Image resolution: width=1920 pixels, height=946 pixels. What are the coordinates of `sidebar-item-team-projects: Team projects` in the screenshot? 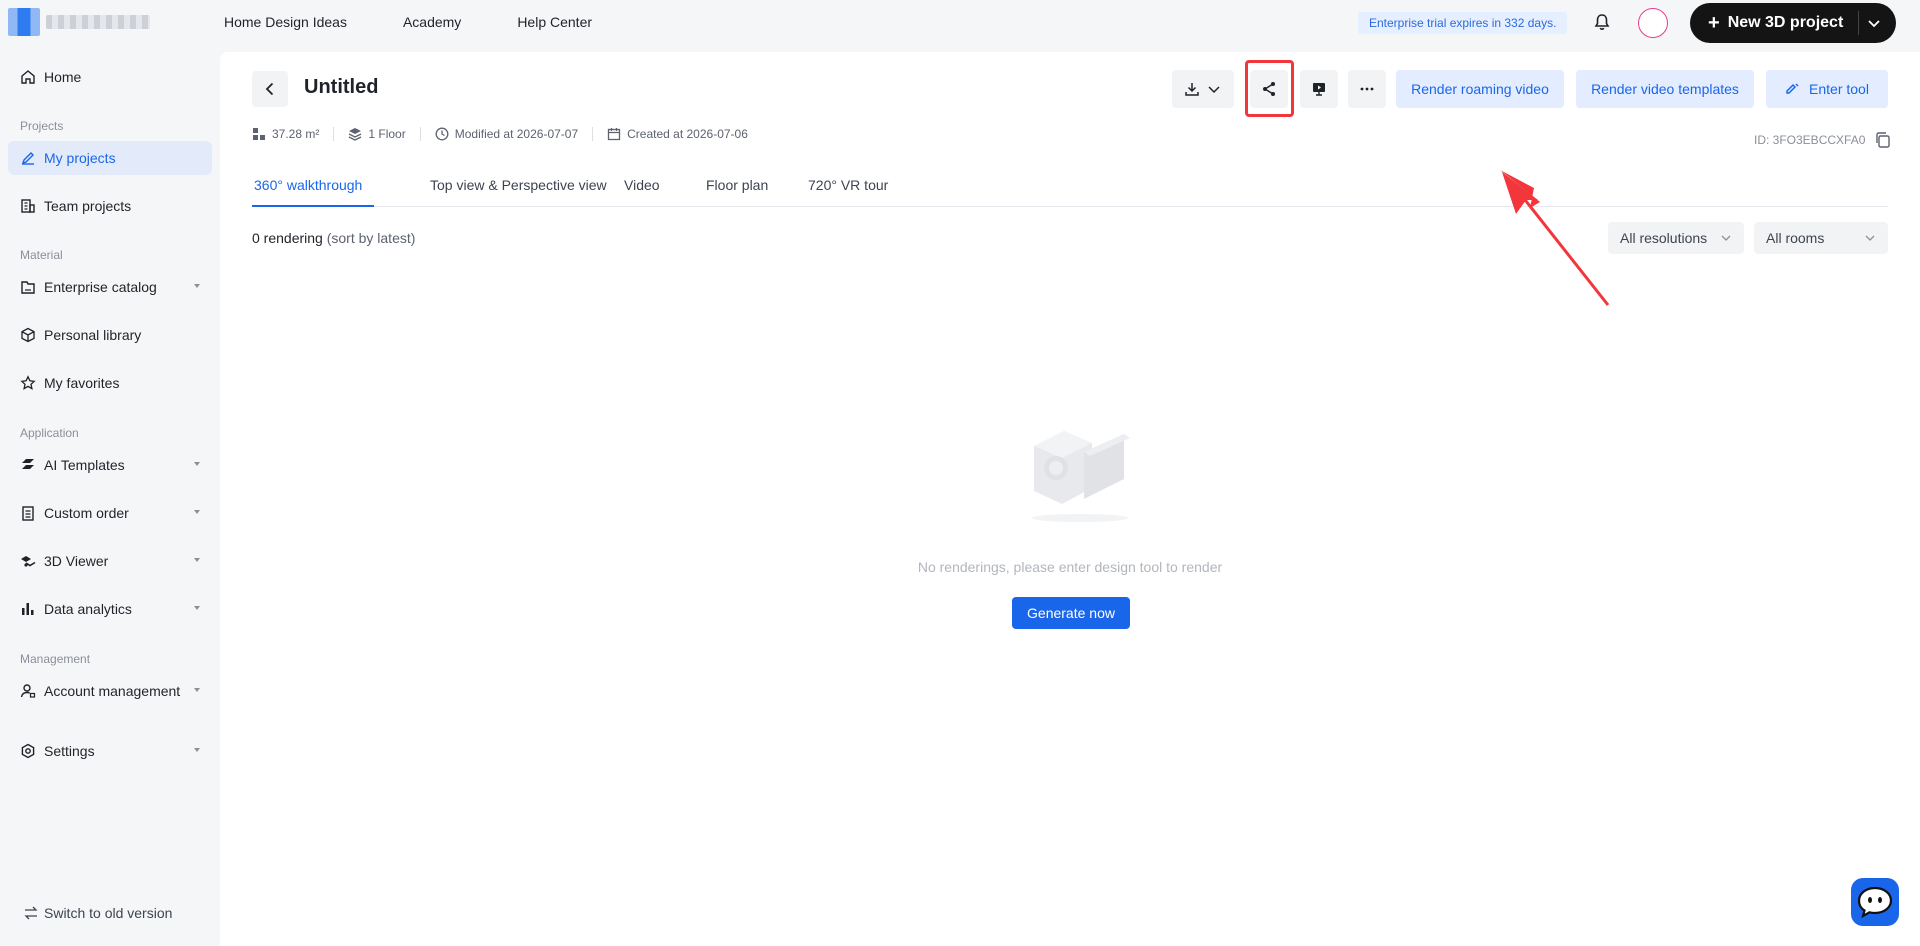 It's located at (110, 206).